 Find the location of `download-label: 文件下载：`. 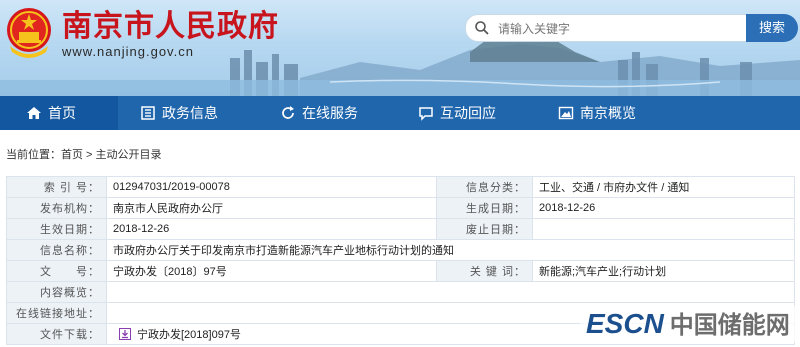

download-label: 文件下载： is located at coordinates (56, 334).